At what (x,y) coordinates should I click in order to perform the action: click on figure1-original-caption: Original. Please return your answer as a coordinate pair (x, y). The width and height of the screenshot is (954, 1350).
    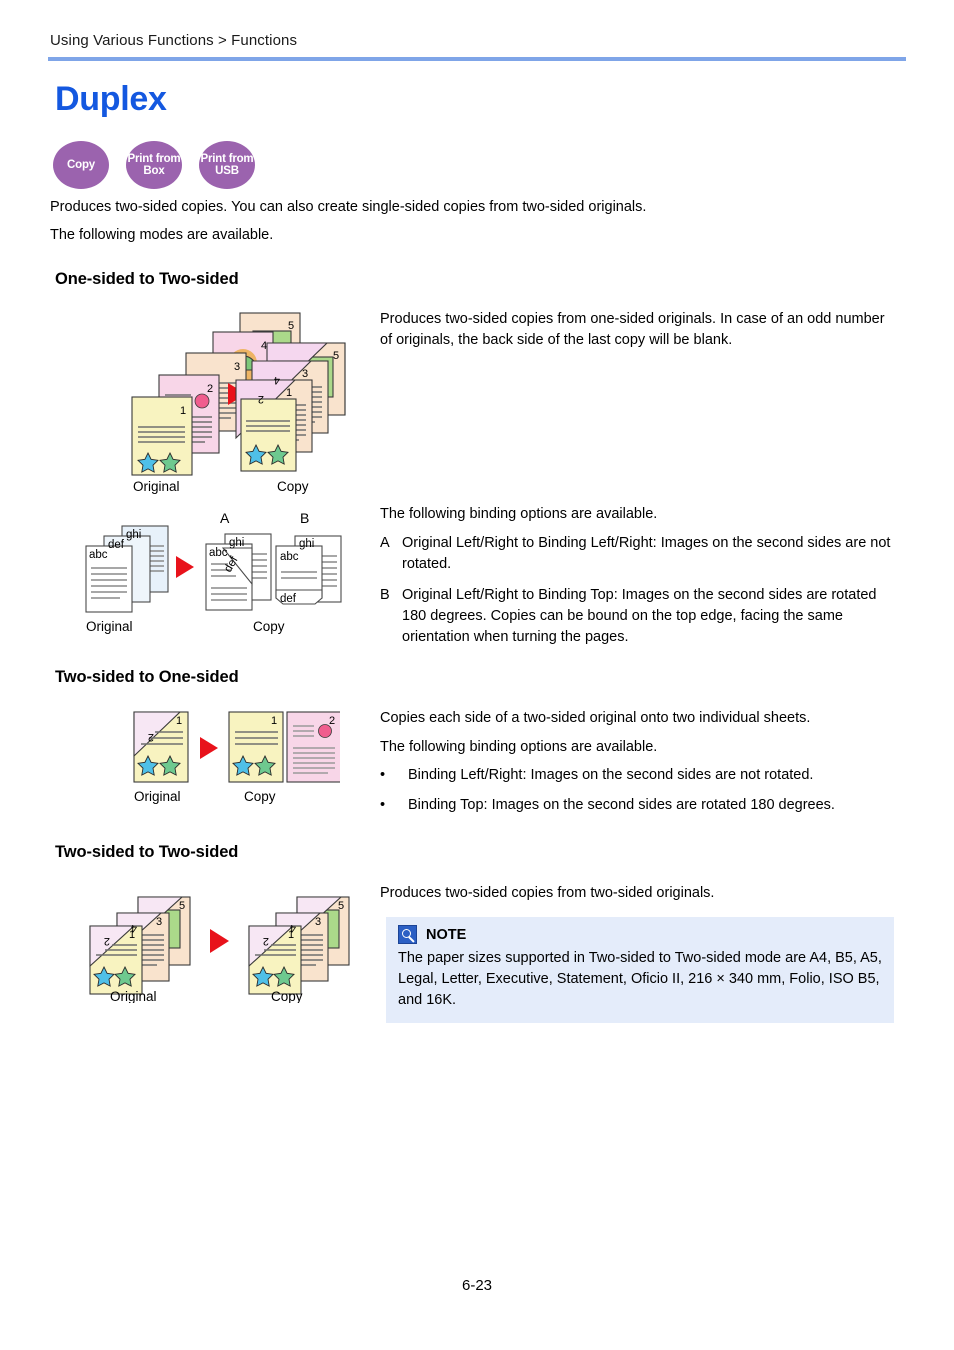
    Looking at the image, I should click on (156, 486).